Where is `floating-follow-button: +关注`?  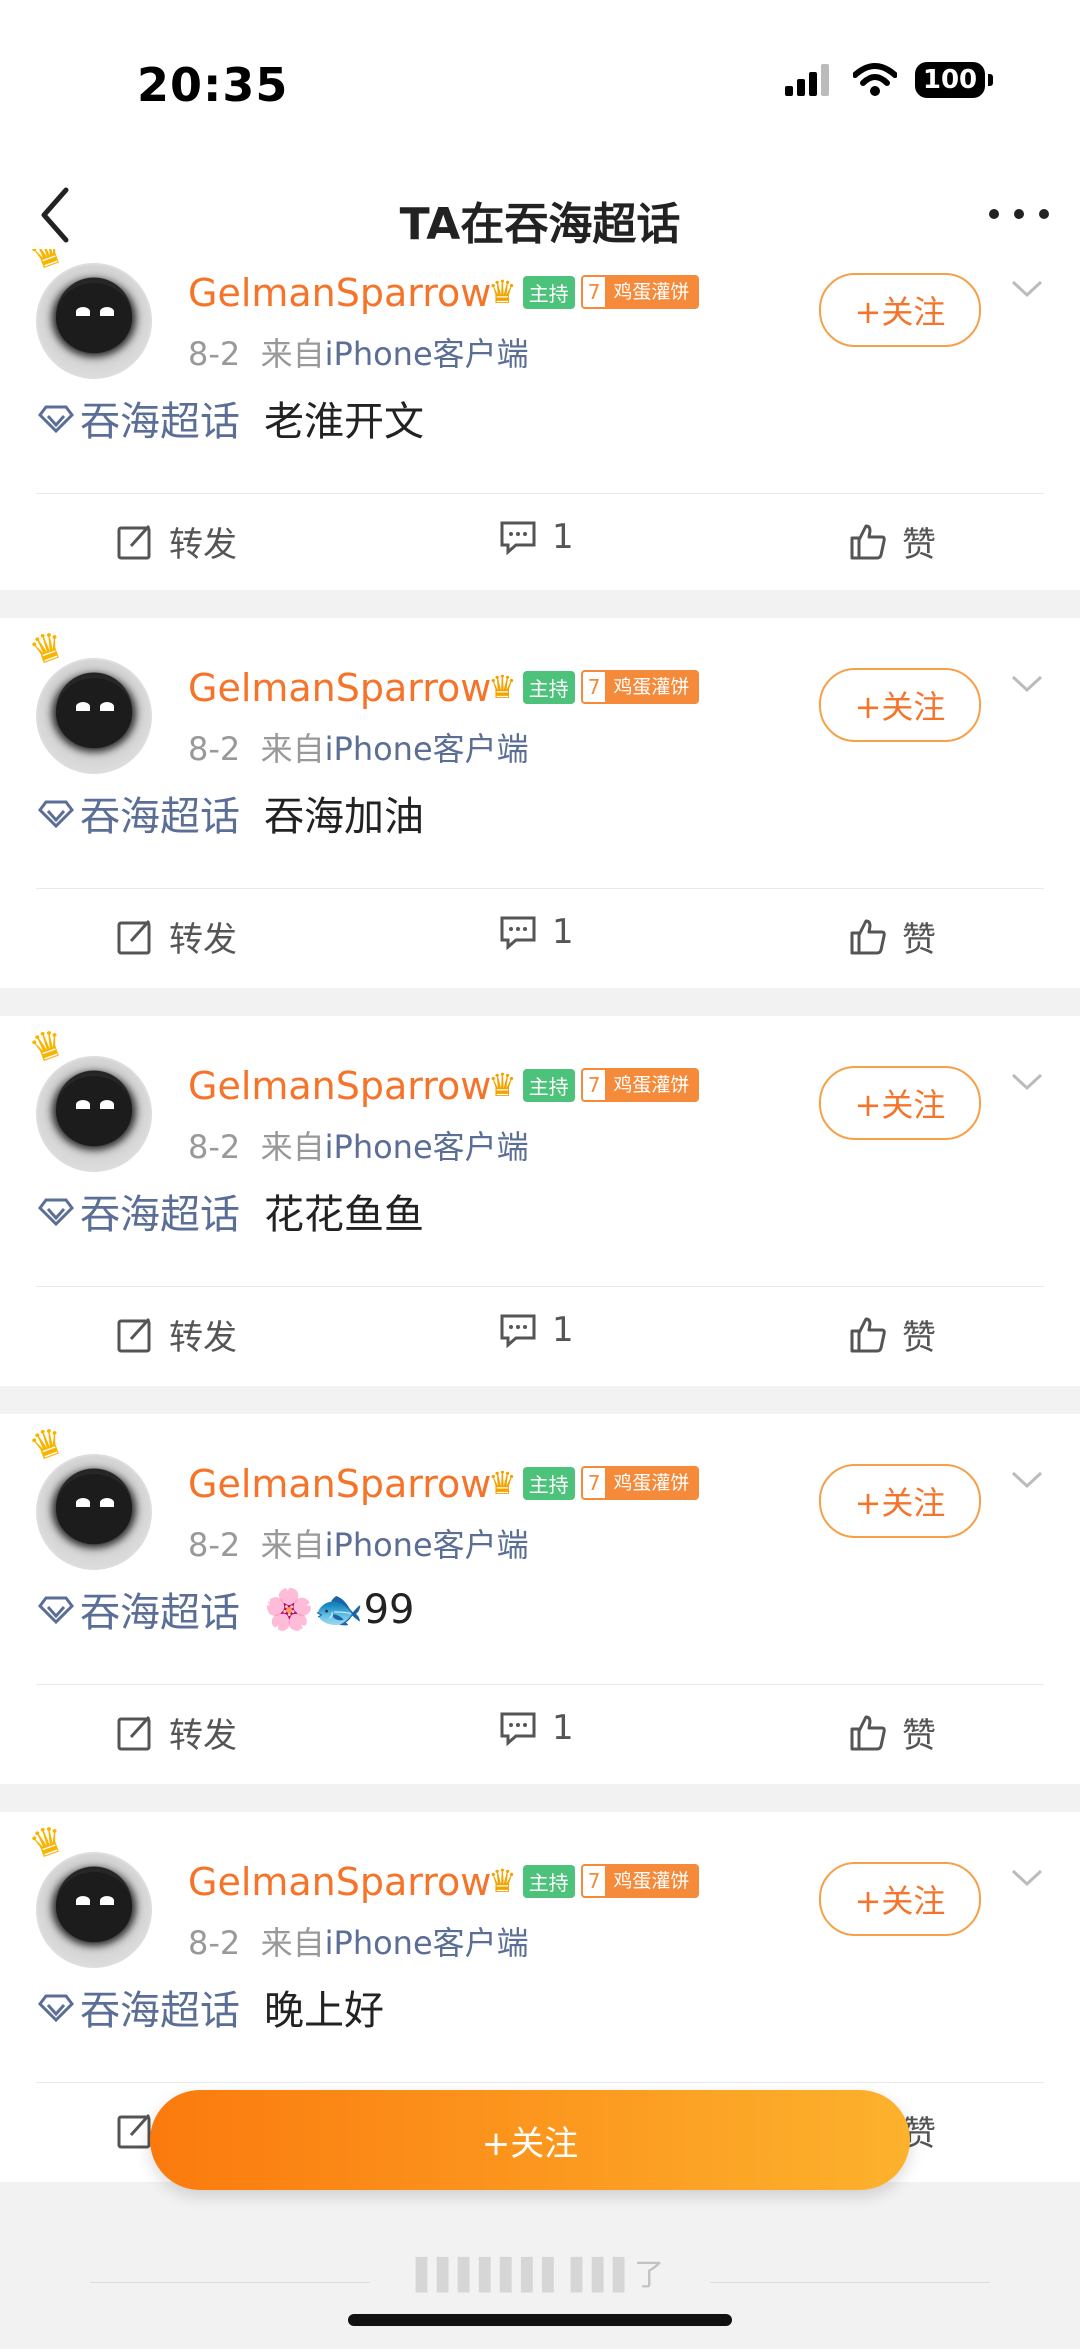
floating-follow-button: +关注 is located at coordinates (530, 2140).